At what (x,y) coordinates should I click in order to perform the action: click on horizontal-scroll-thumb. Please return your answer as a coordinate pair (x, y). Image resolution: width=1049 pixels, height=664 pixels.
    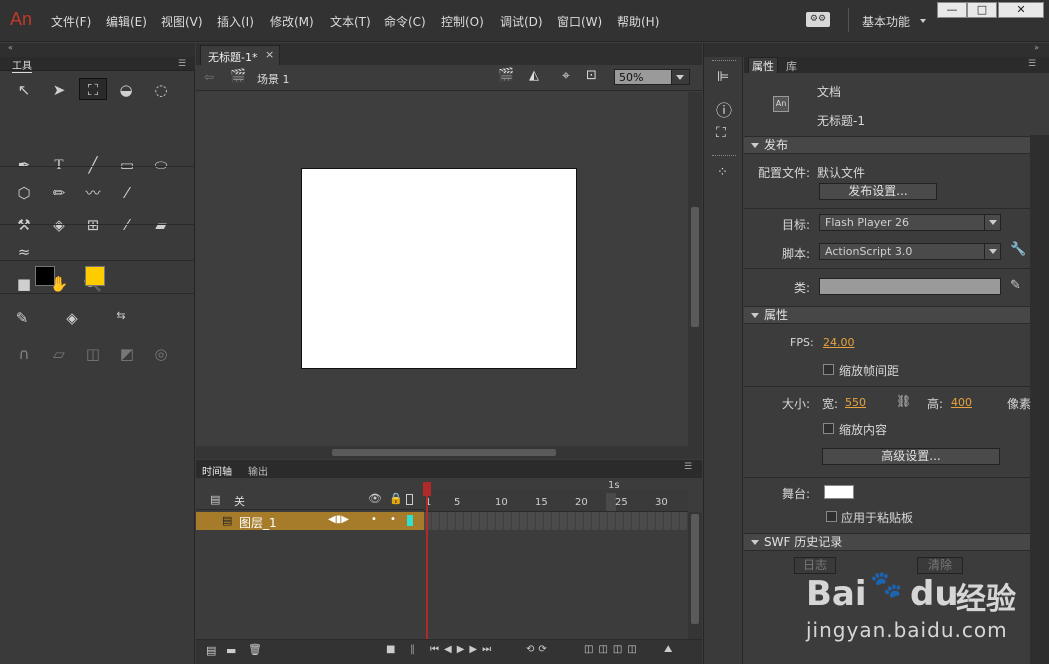
    Looking at the image, I should click on (444, 452).